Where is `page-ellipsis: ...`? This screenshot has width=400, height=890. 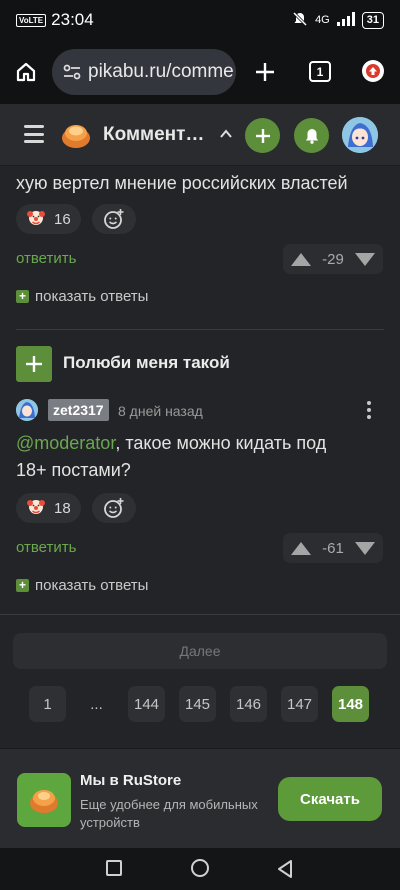 page-ellipsis: ... is located at coordinates (96, 704).